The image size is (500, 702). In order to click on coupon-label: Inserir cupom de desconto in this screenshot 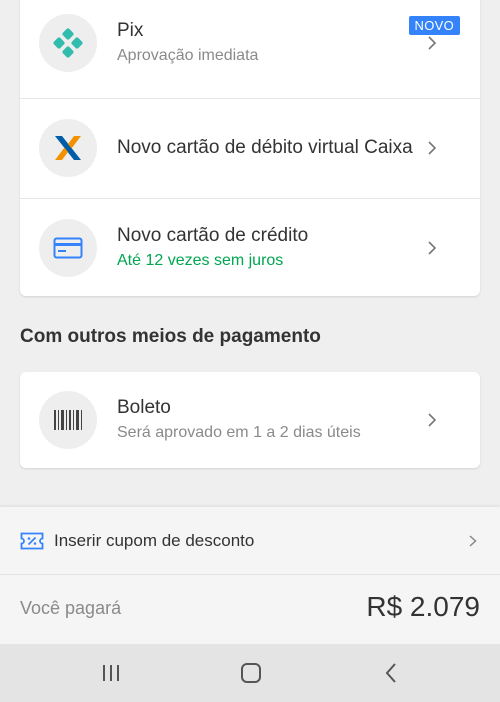, I will do `click(154, 540)`.